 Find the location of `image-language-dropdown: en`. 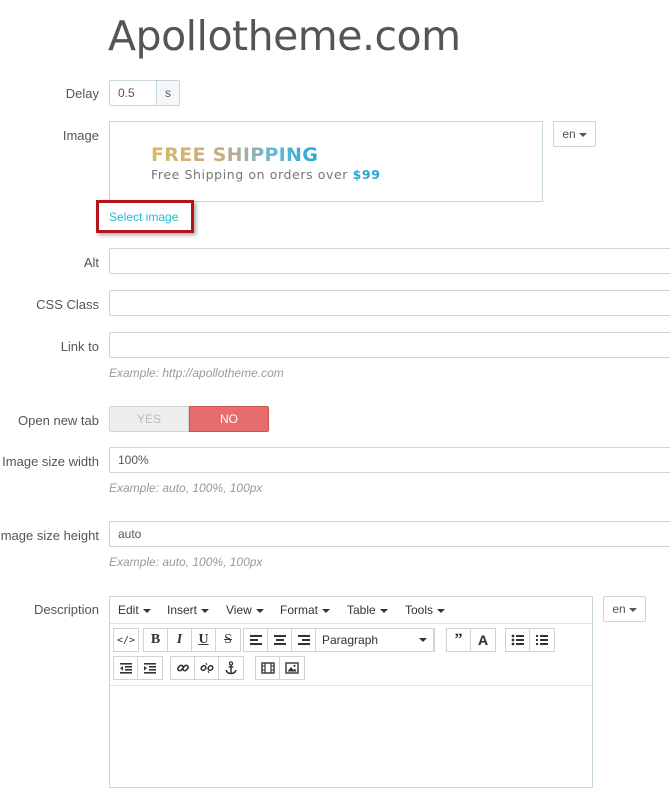

image-language-dropdown: en is located at coordinates (574, 134).